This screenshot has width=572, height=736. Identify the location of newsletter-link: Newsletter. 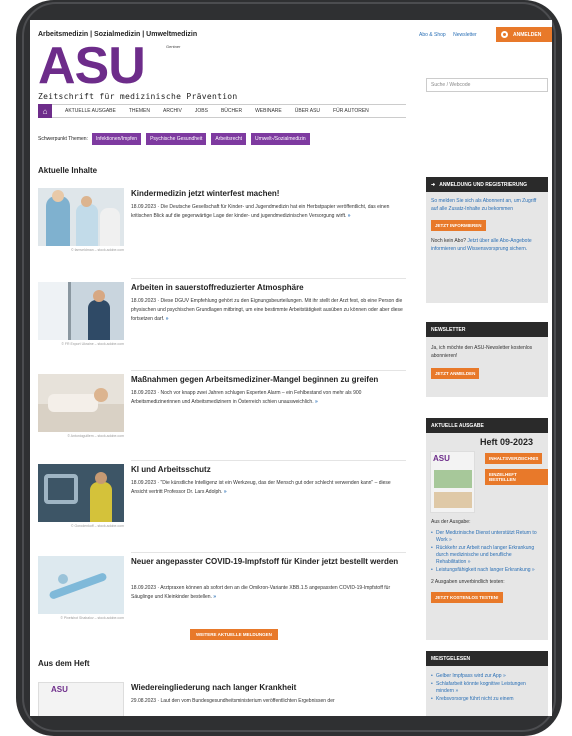
(465, 35).